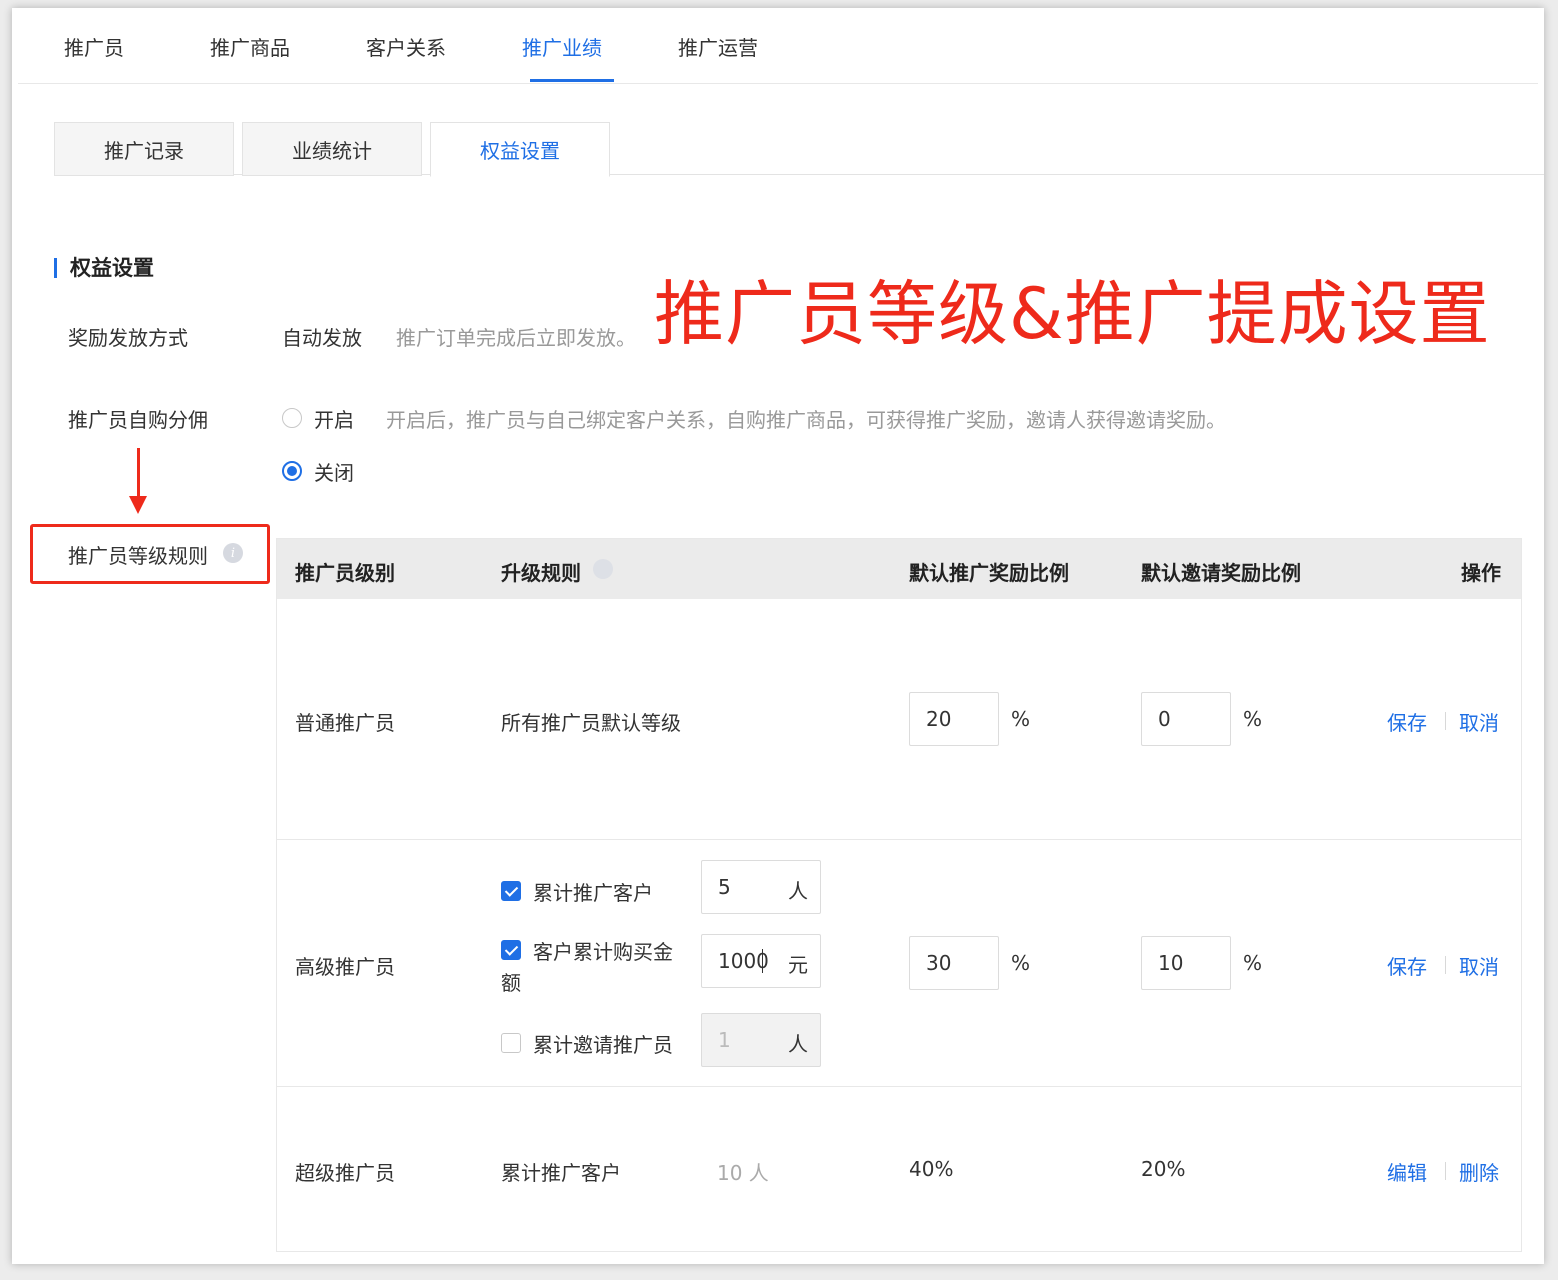 The width and height of the screenshot is (1558, 1280). Describe the element at coordinates (511, 950) in the screenshot. I see `cond2-checkbox` at that location.